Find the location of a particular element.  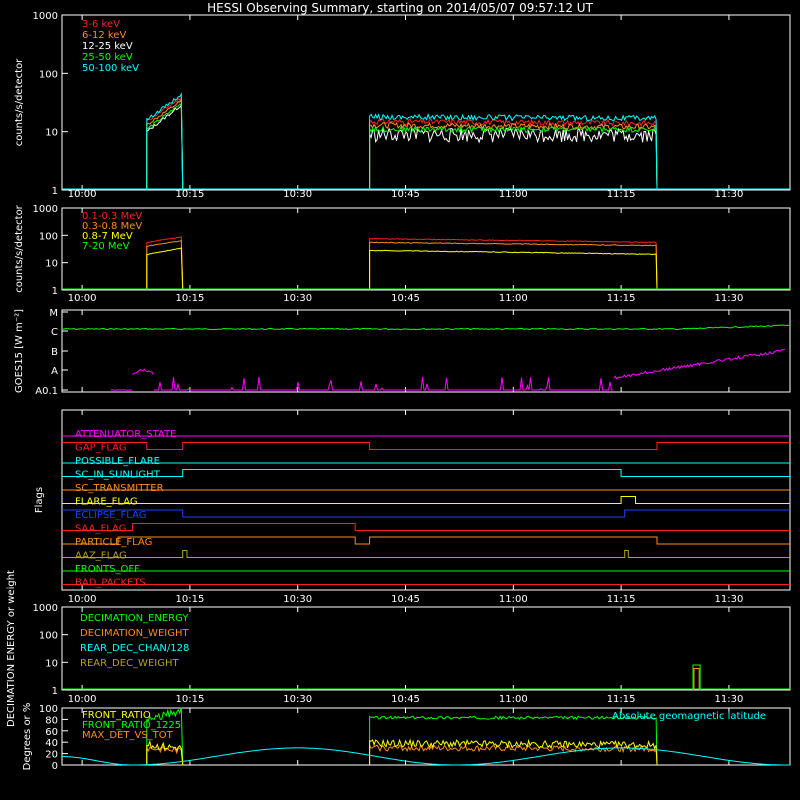

y-axis-label: Flags is located at coordinates (39, 500).